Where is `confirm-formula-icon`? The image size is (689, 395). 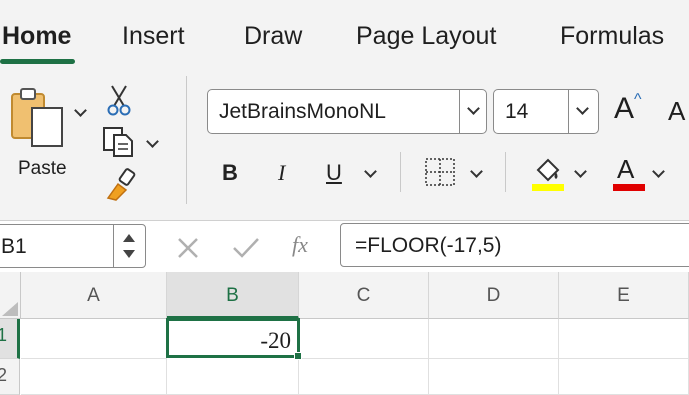 confirm-formula-icon is located at coordinates (246, 248).